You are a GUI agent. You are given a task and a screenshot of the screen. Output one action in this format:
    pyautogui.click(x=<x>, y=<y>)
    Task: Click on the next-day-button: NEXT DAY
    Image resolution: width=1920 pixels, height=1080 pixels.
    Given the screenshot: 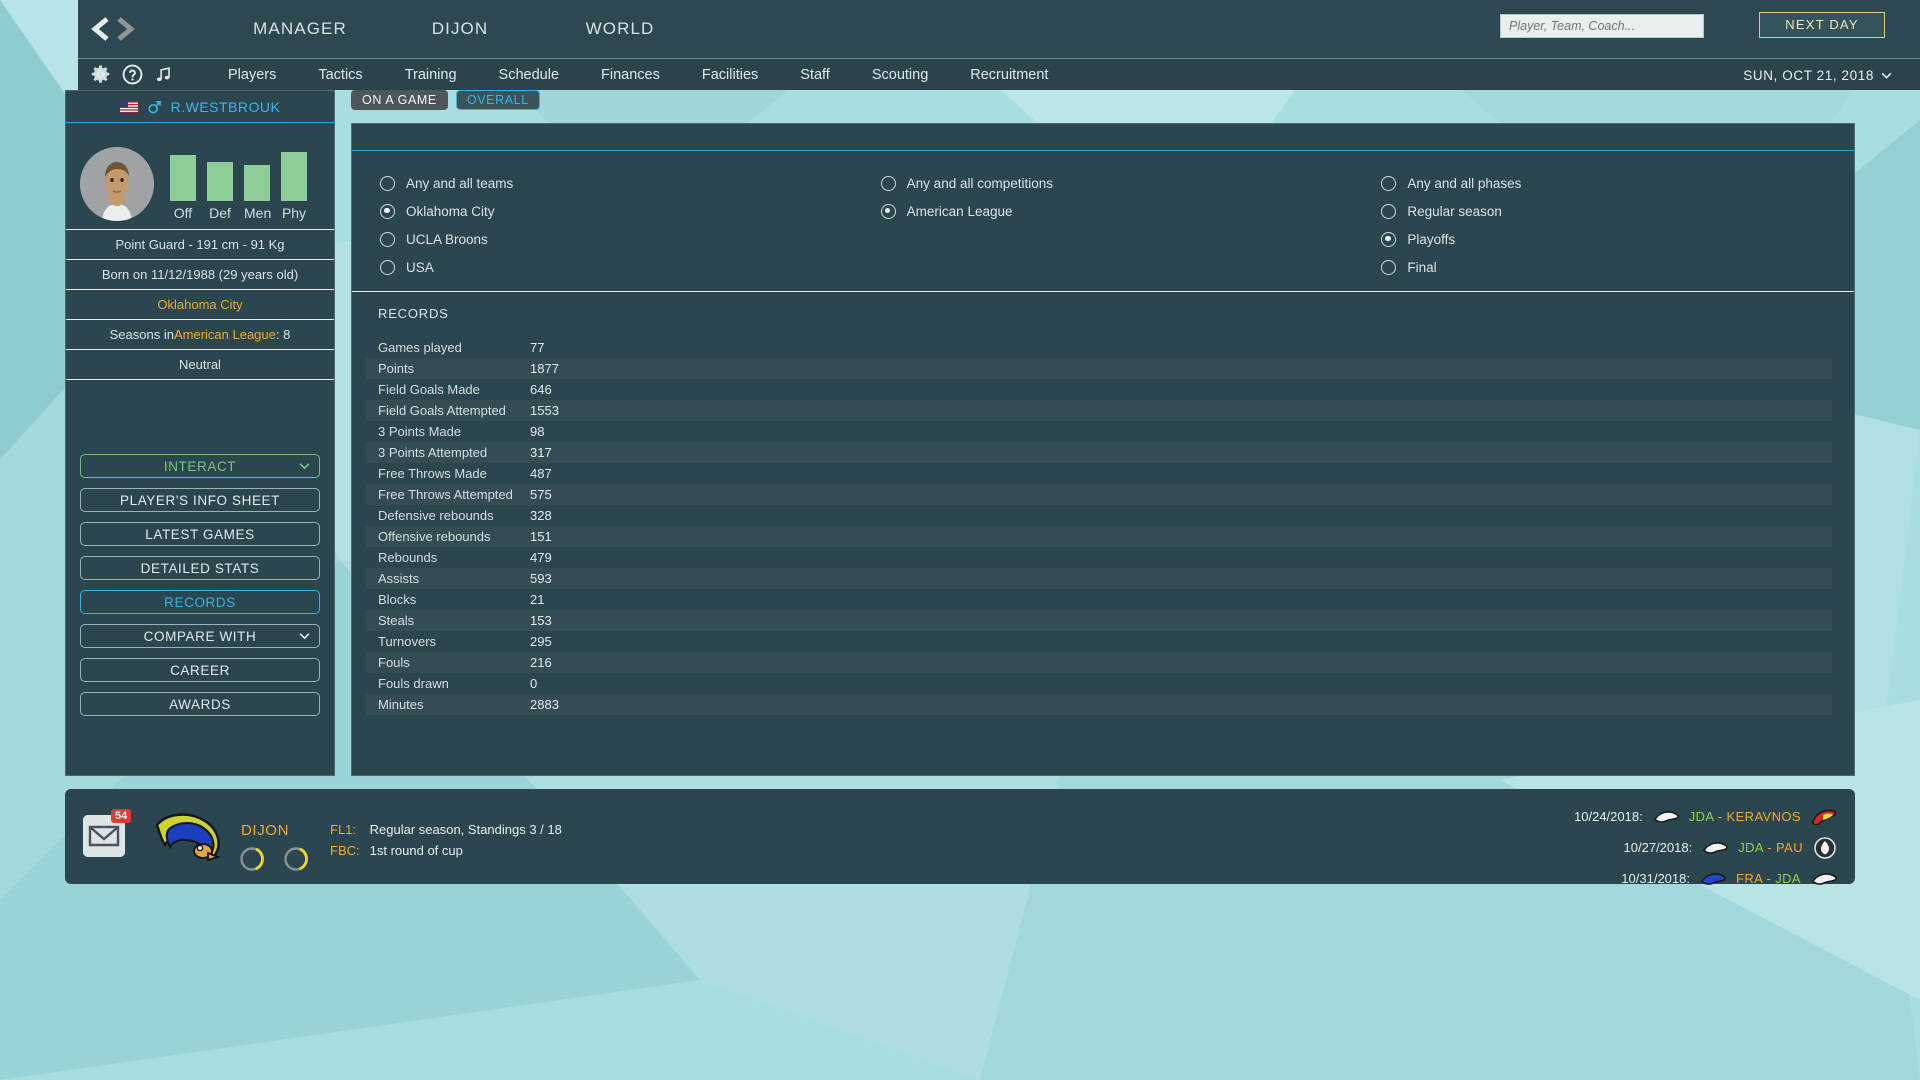 What is the action you would take?
    pyautogui.click(x=1822, y=25)
    